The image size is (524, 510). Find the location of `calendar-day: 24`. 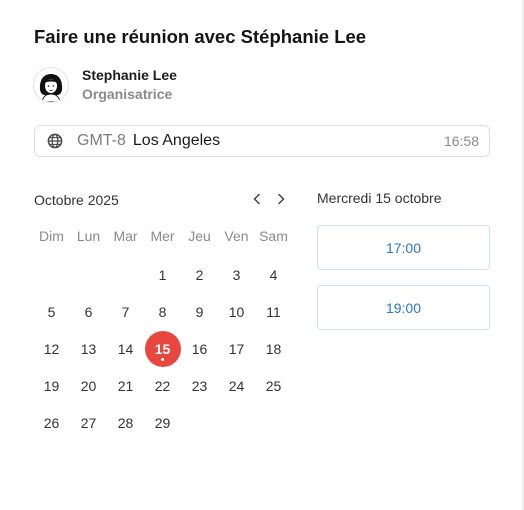

calendar-day: 24 is located at coordinates (236, 385).